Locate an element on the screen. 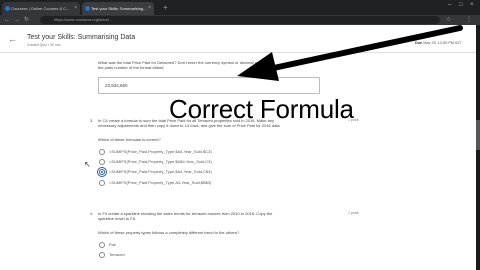 The height and width of the screenshot is (270, 480). annotation-arrow-icon is located at coordinates (350, 53).